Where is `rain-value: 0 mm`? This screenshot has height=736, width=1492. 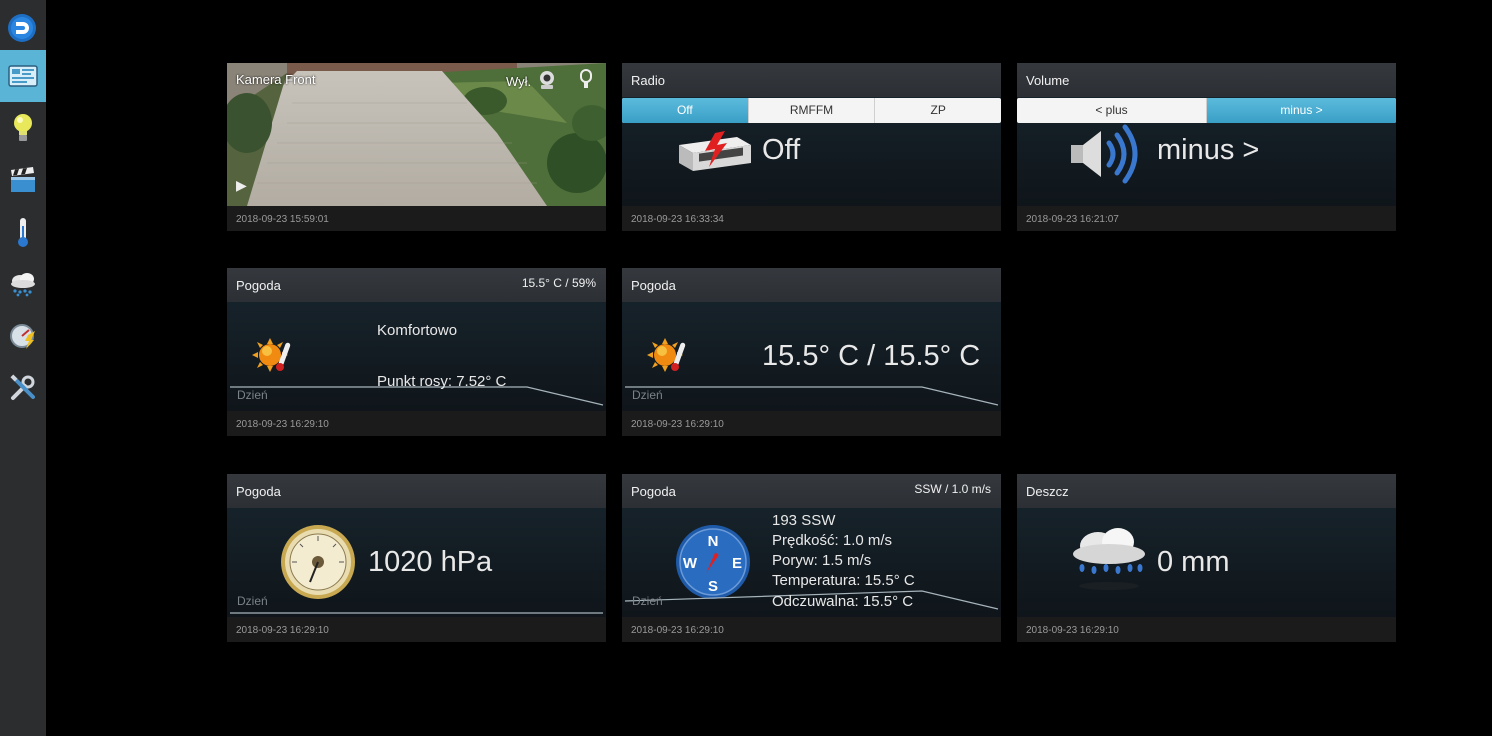 rain-value: 0 mm is located at coordinates (1193, 562).